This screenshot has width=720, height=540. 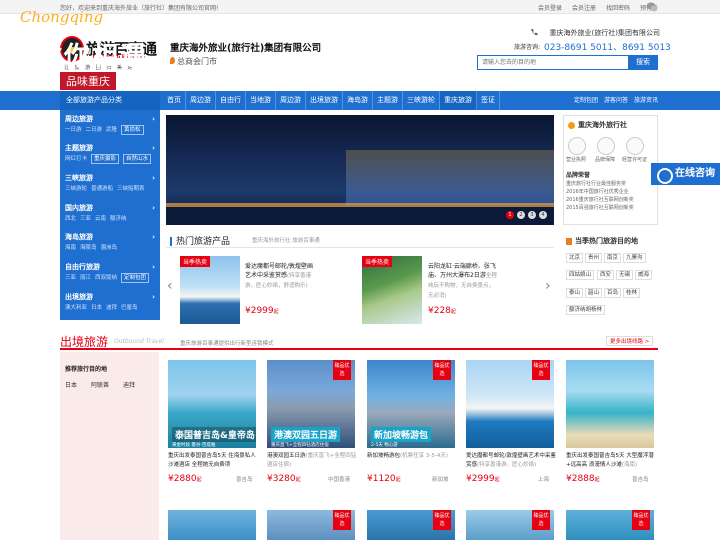 What do you see at coordinates (421, 100) in the screenshot?
I see `nav-cruise: 三峡游轮` at bounding box center [421, 100].